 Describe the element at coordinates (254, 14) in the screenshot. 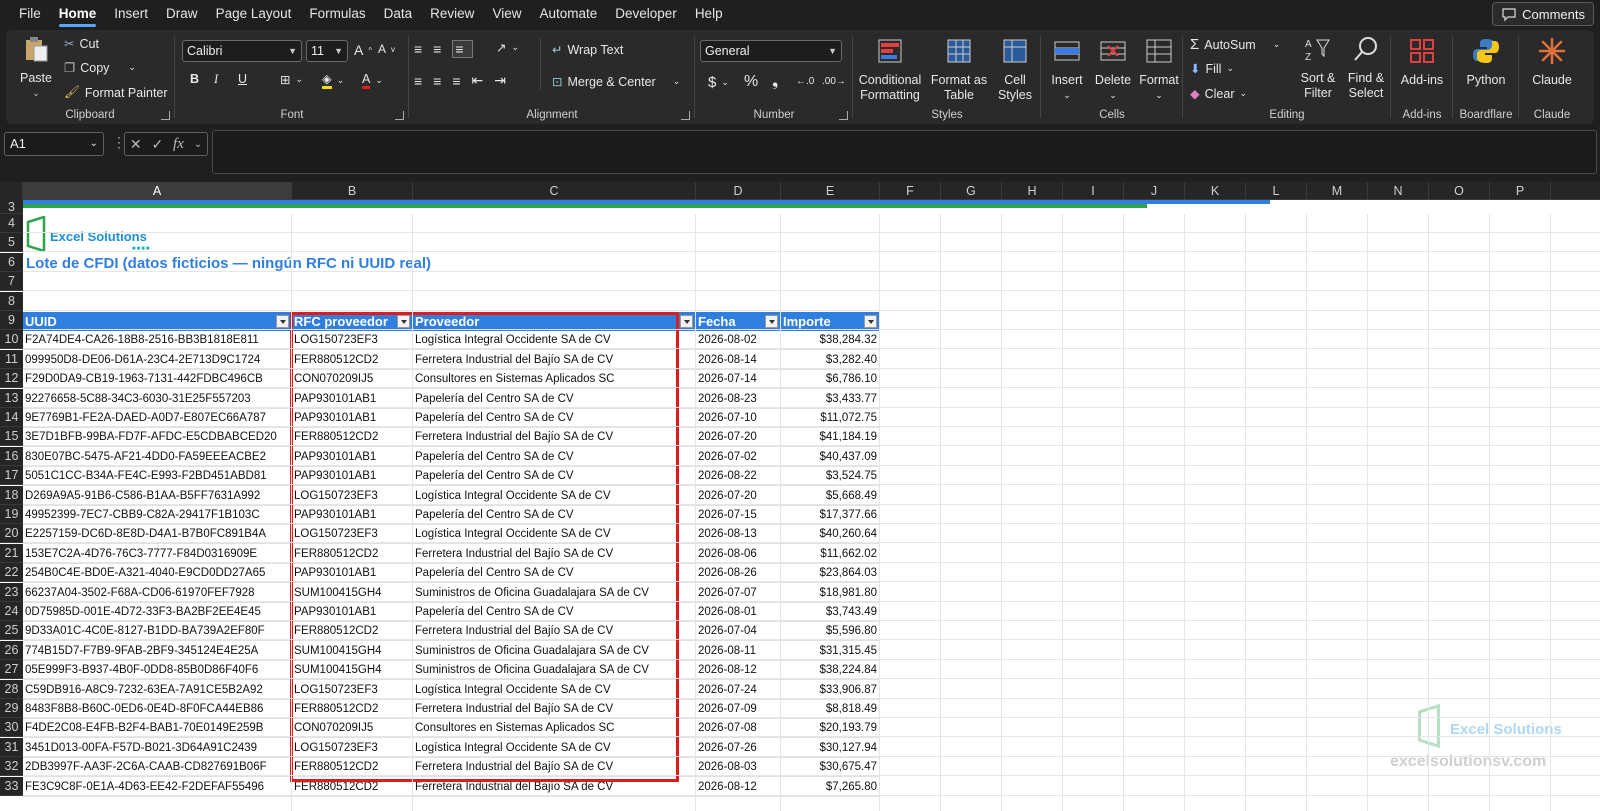

I see `menu-tab-page-layout: Page Layout` at that location.